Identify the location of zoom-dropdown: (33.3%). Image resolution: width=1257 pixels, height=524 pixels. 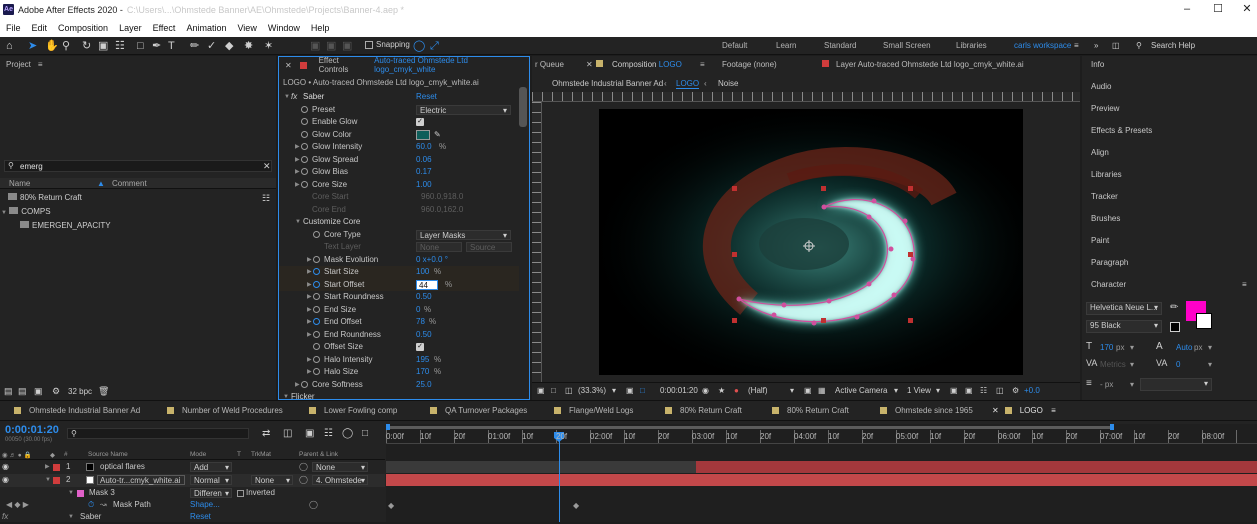
(592, 390).